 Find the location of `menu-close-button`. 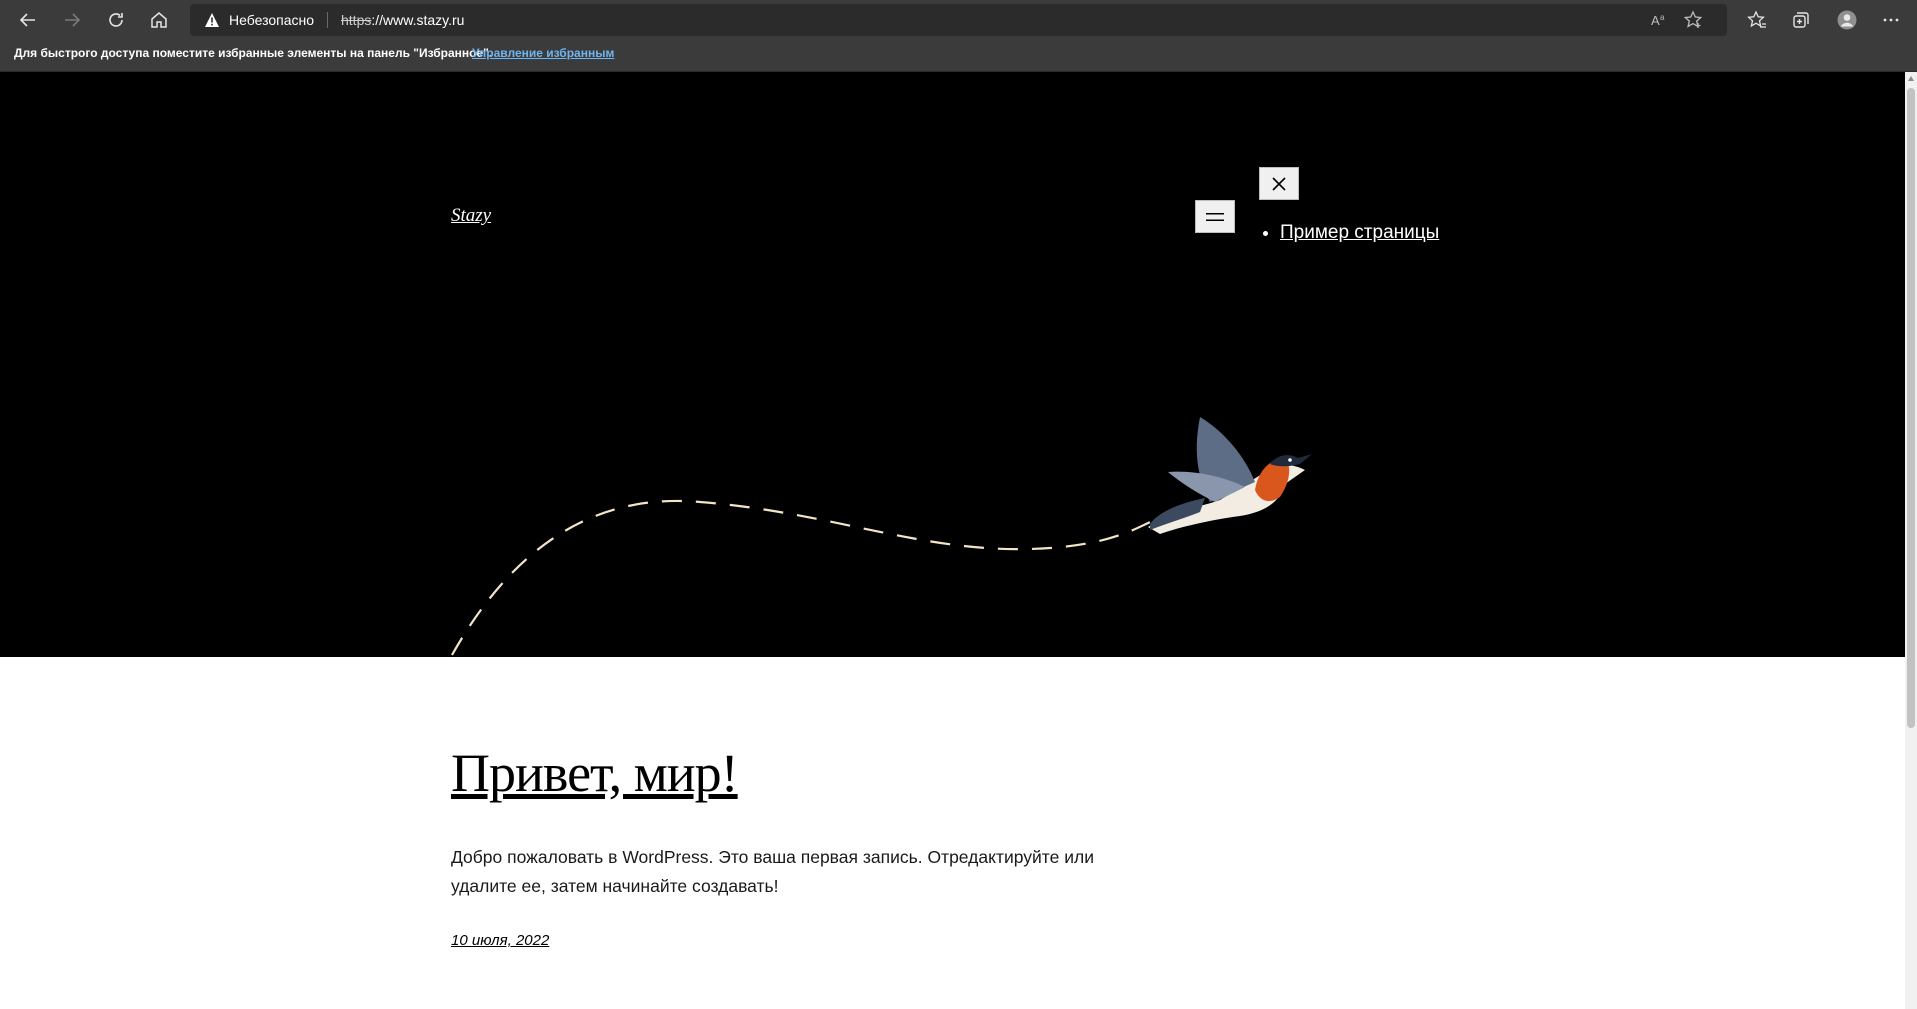

menu-close-button is located at coordinates (1279, 183).